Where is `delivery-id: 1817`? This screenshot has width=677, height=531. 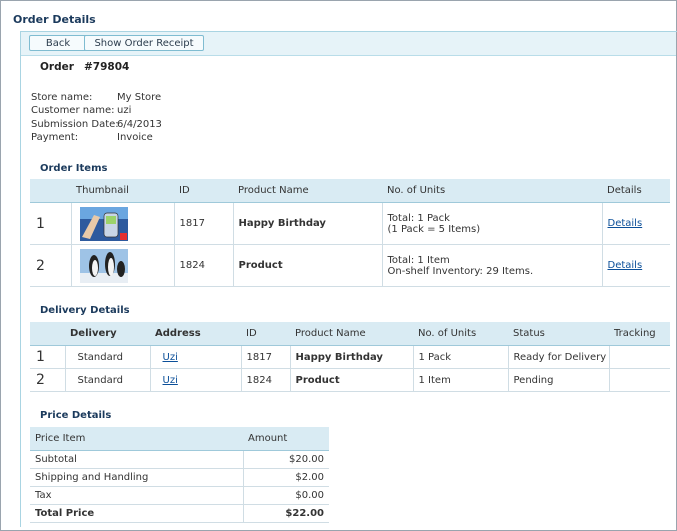 delivery-id: 1817 is located at coordinates (266, 357).